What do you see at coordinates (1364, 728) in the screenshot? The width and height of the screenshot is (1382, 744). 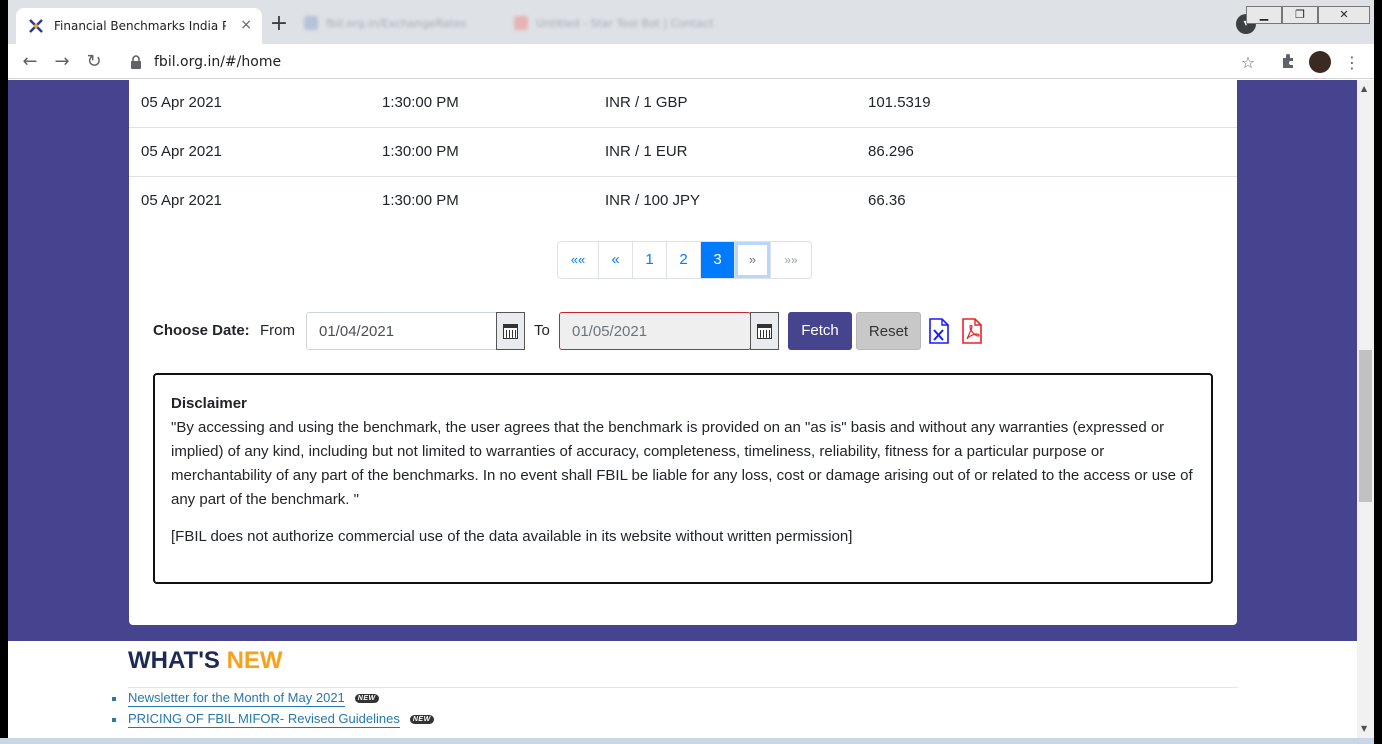 I see `scroll-down-icon: ▼` at bounding box center [1364, 728].